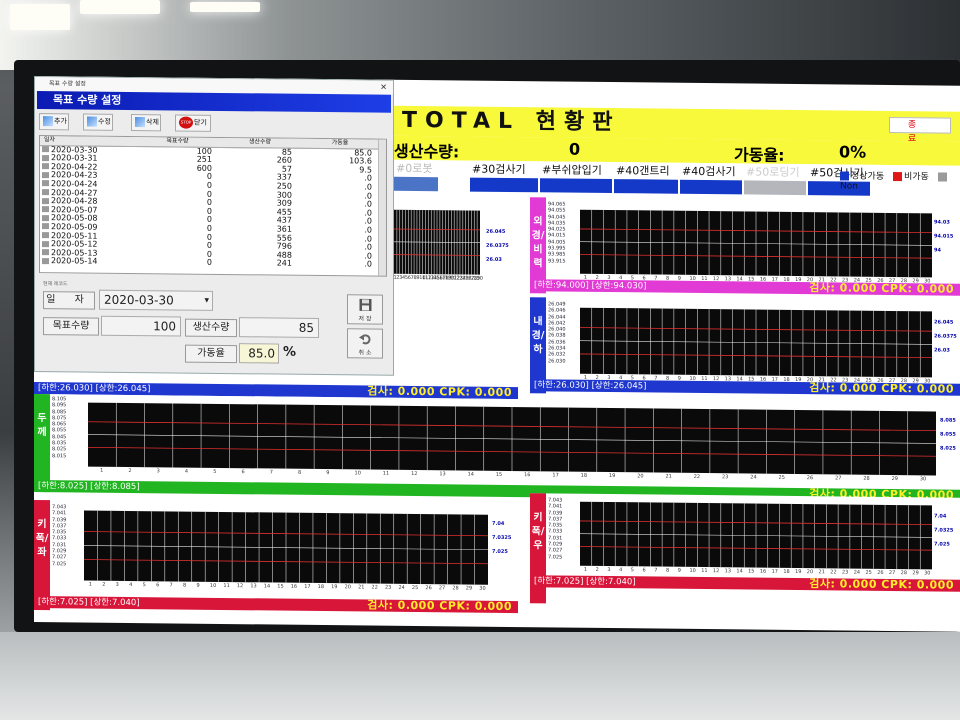  I want to click on edit-button: 수정, so click(98, 122).